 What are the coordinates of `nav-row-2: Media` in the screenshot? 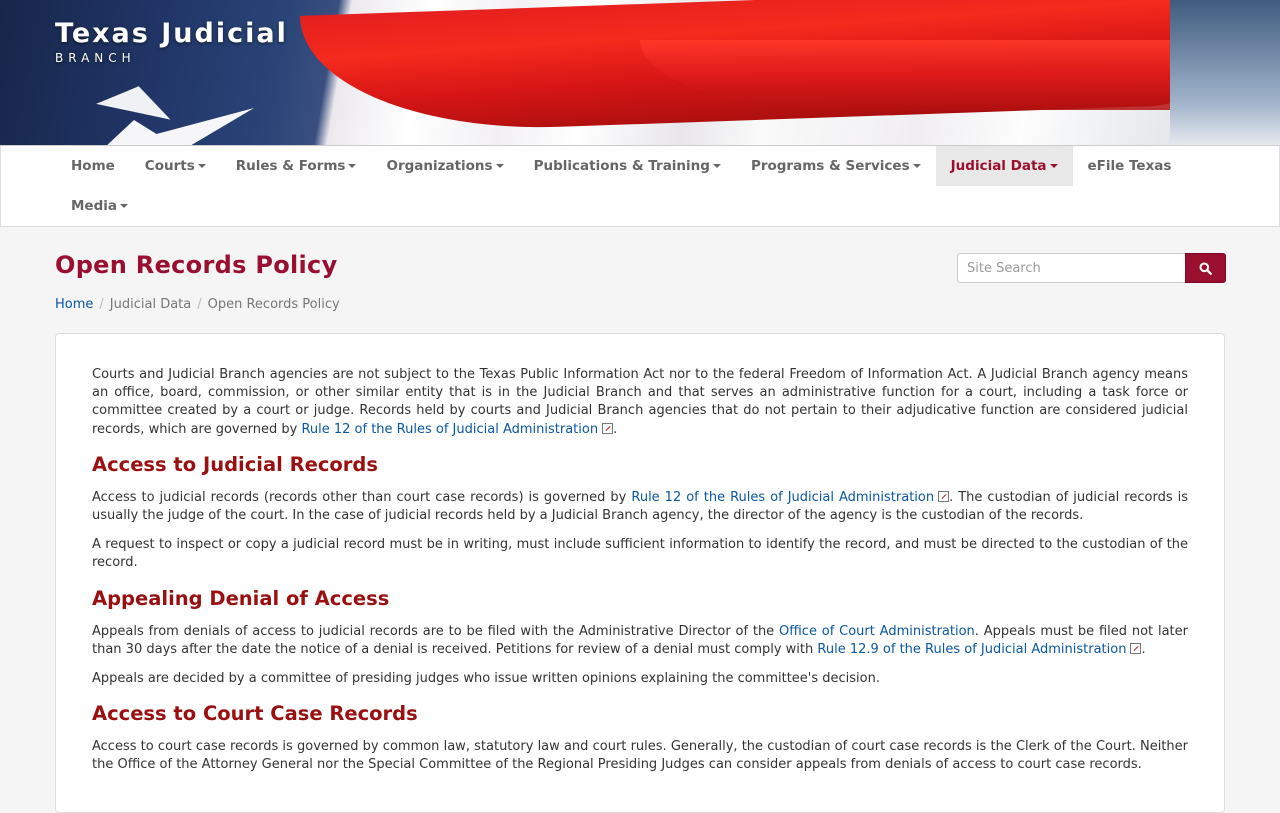 It's located at (667, 206).